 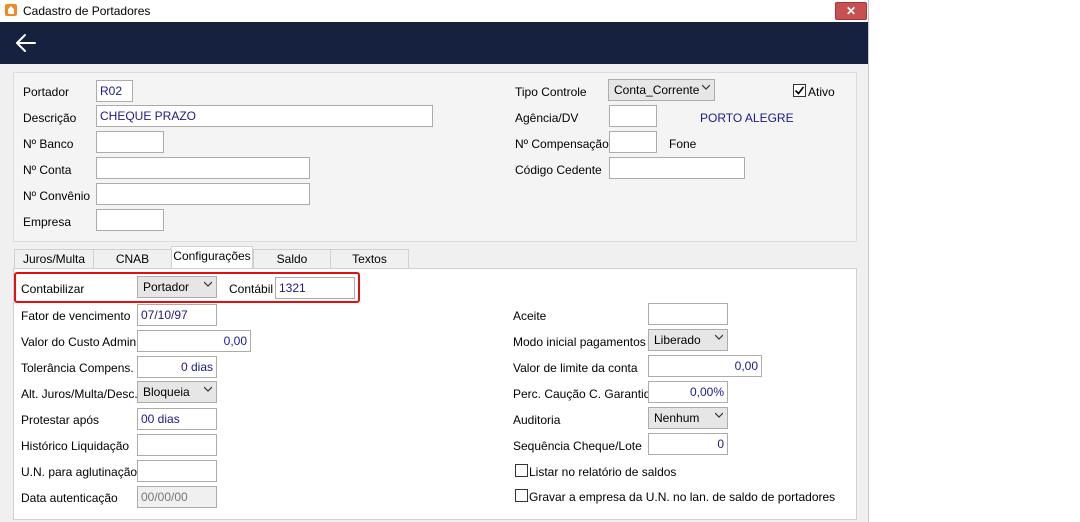 I want to click on historico-input, so click(x=177, y=445).